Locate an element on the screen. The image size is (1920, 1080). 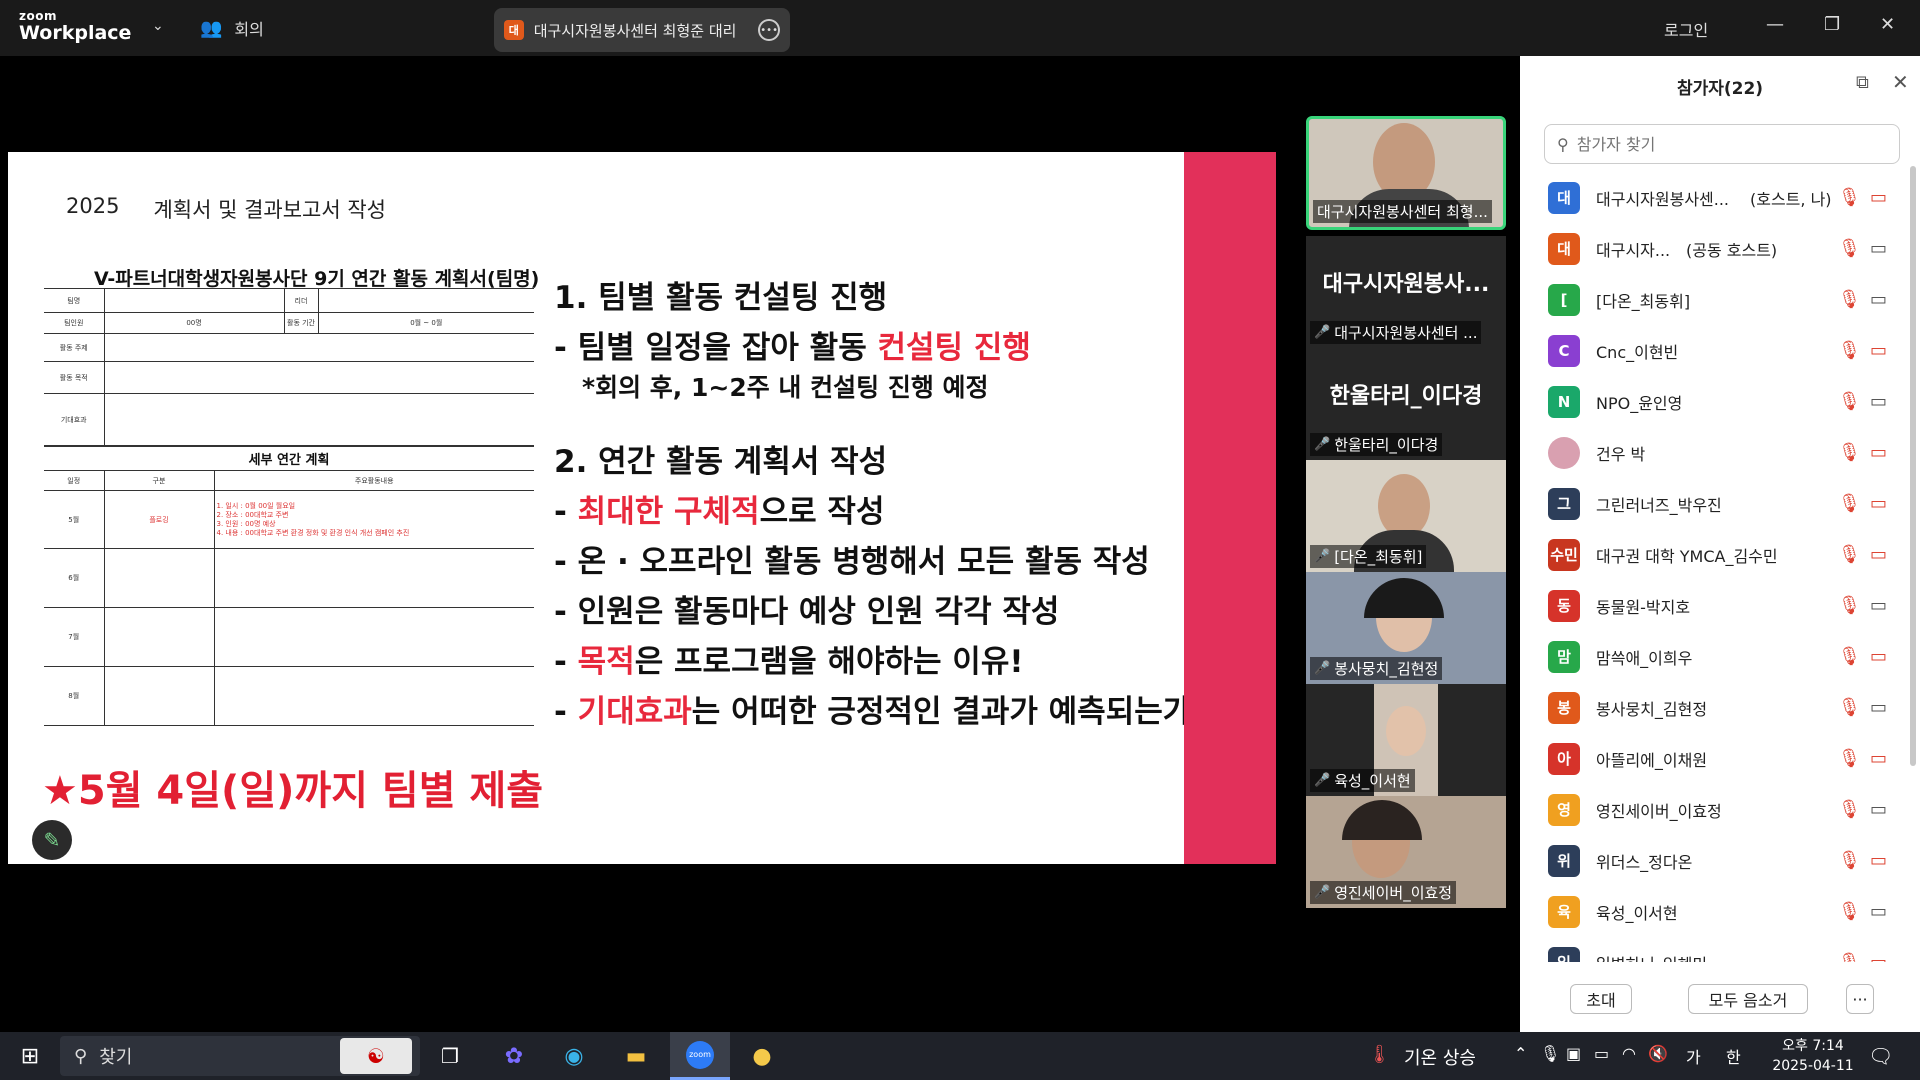
file-explorer-icon: ▬ is located at coordinates (636, 1056).